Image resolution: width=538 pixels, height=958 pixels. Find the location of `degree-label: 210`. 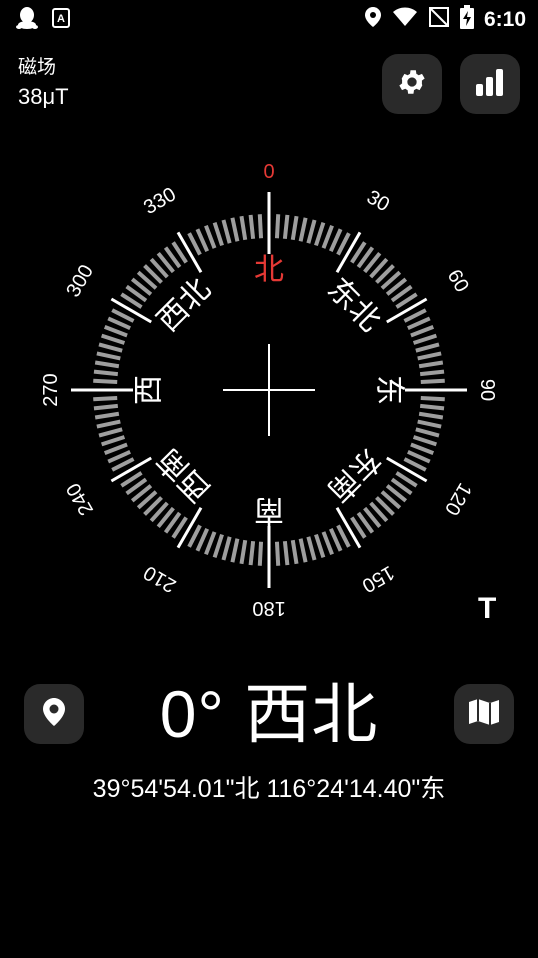

degree-label: 210 is located at coordinates (160, 579).